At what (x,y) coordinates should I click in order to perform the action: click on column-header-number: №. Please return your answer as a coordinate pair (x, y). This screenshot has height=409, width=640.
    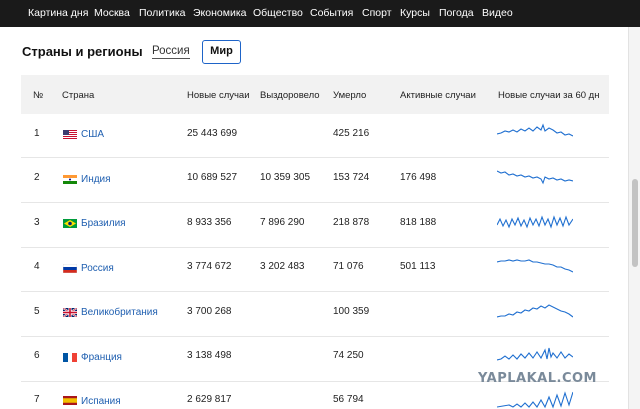
    Looking at the image, I should click on (38, 95).